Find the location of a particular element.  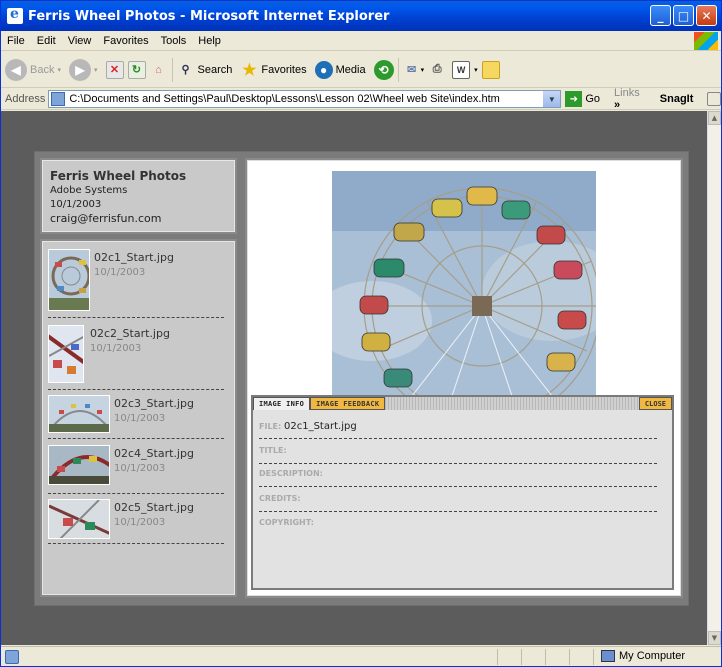

windows-logo-icon is located at coordinates (706, 41).